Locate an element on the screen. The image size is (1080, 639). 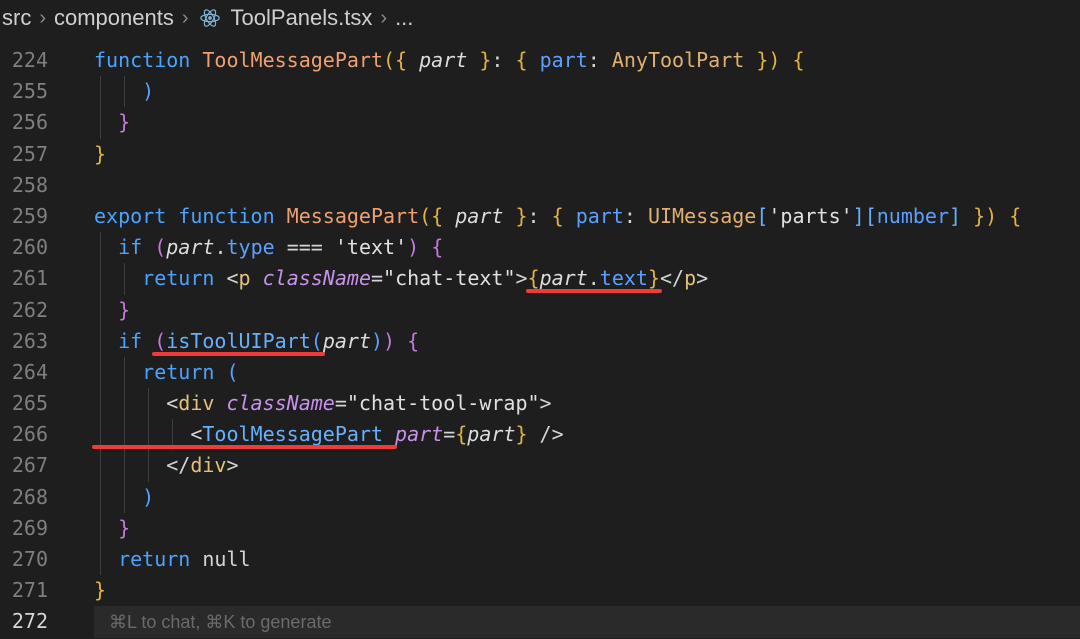
code-token: div is located at coordinates (208, 465).